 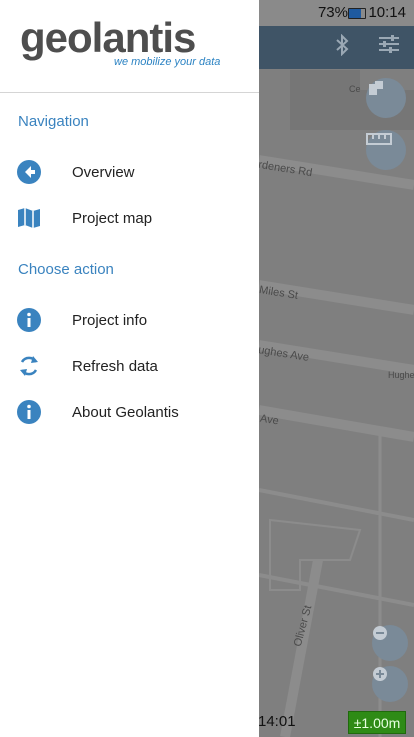 I want to click on section-header-navigation: Navigation, so click(x=53, y=121).